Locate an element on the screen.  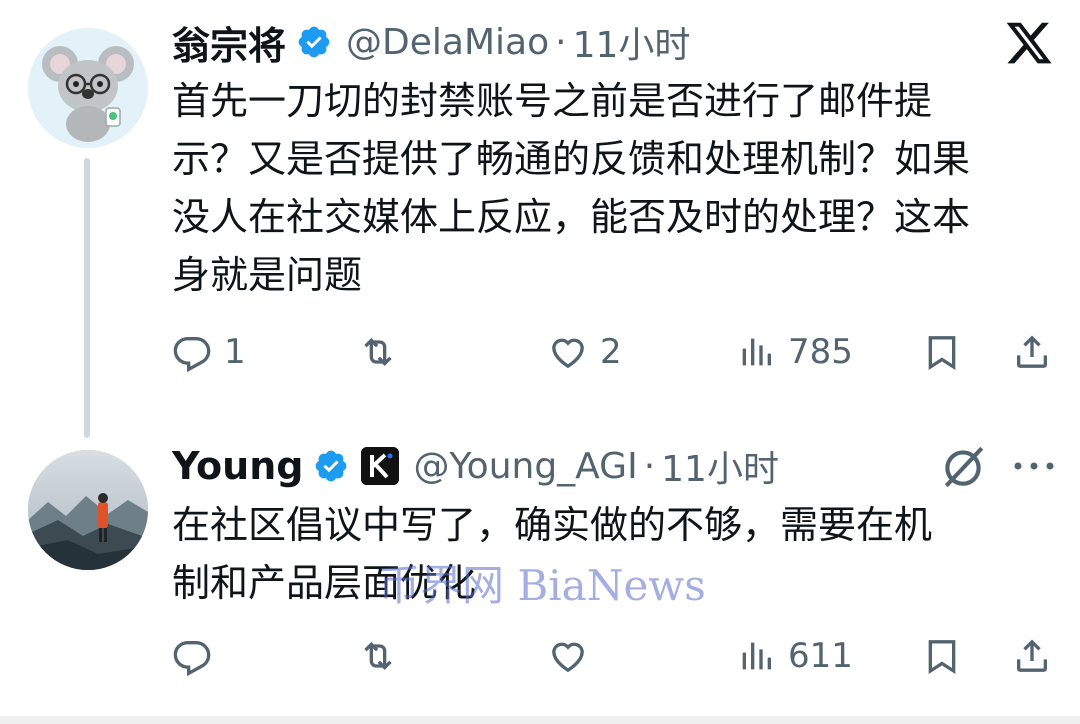
author-name: Young is located at coordinates (237, 466).